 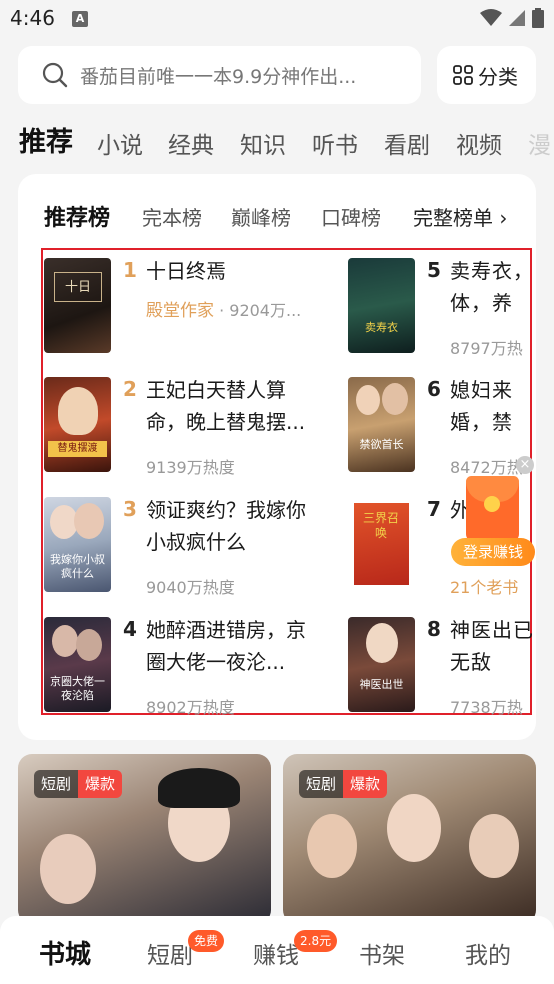 I want to click on drama-poster-hair, so click(x=199, y=788).